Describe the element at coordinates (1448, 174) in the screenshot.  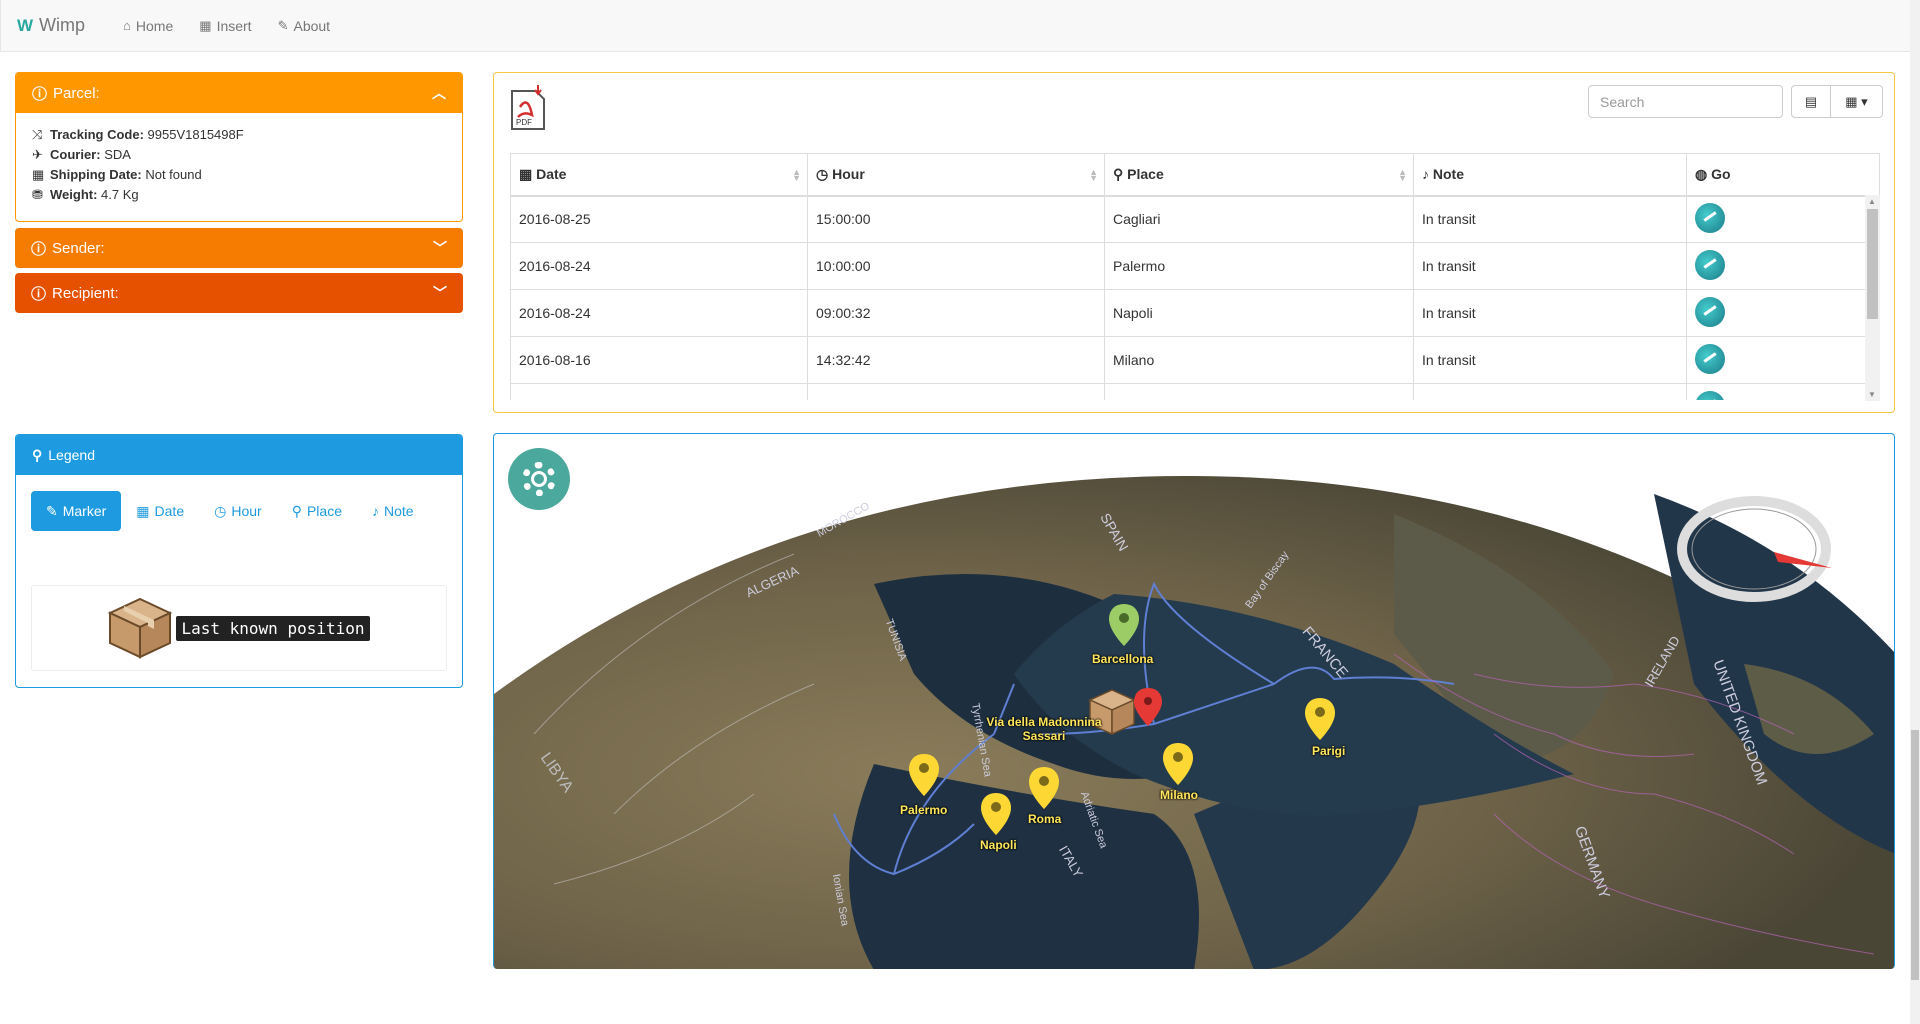
I see `col-note-label: Note` at that location.